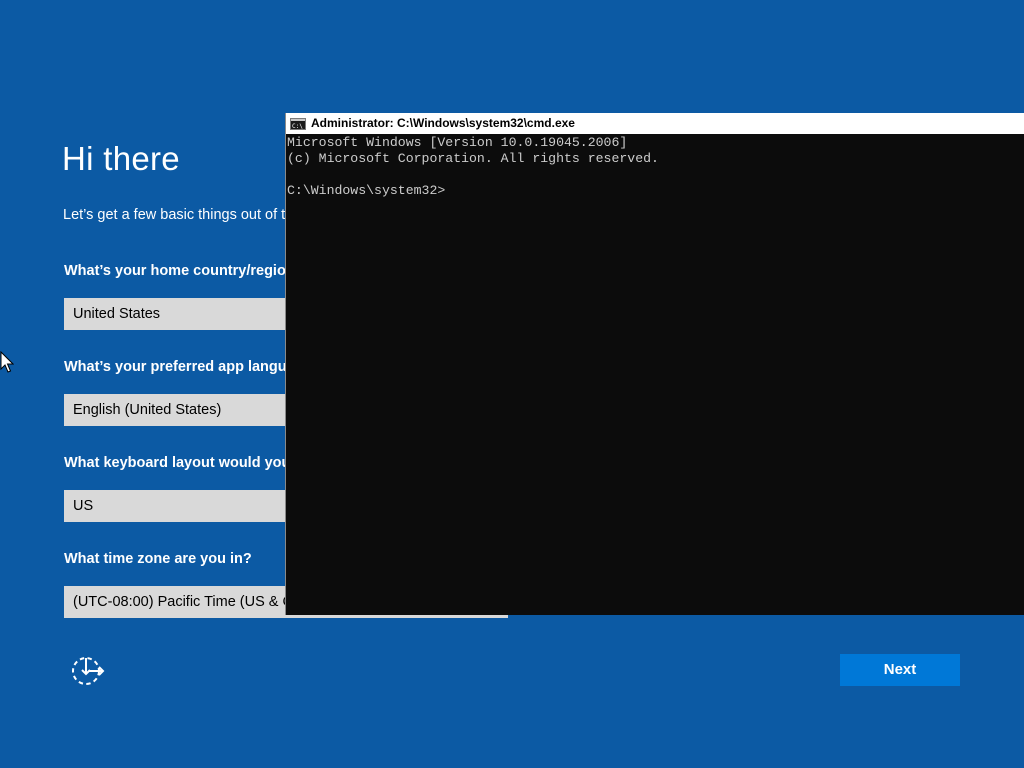 This screenshot has width=1024, height=768. Describe the element at coordinates (7, 361) in the screenshot. I see `mouse-pointer-icon` at that location.